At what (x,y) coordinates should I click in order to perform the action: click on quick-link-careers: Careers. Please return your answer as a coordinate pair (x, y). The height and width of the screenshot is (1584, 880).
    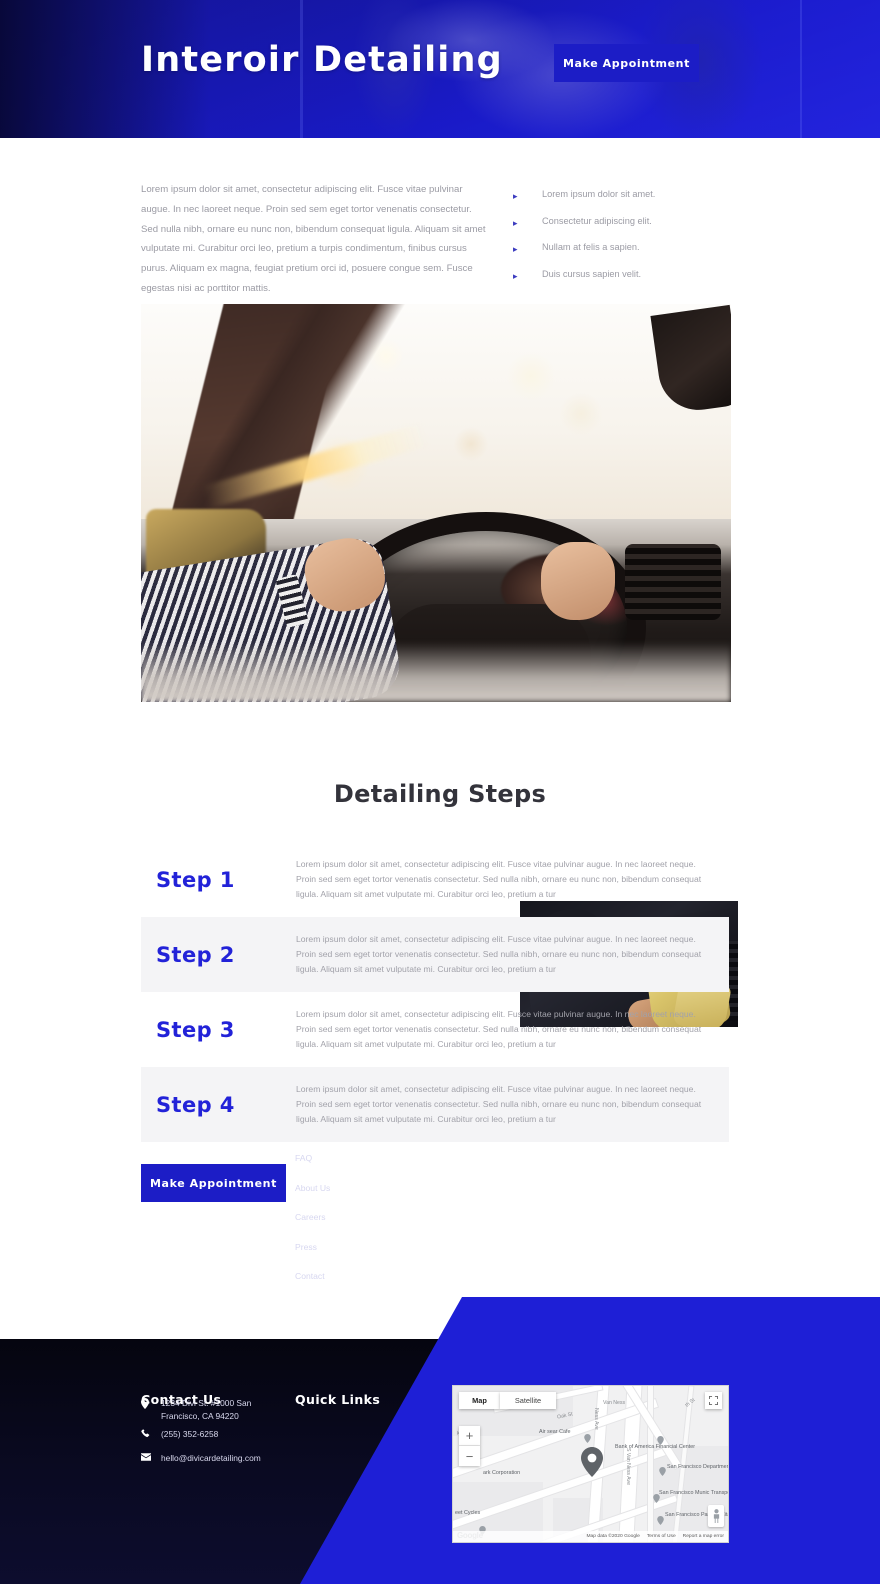
    Looking at the image, I should click on (310, 1217).